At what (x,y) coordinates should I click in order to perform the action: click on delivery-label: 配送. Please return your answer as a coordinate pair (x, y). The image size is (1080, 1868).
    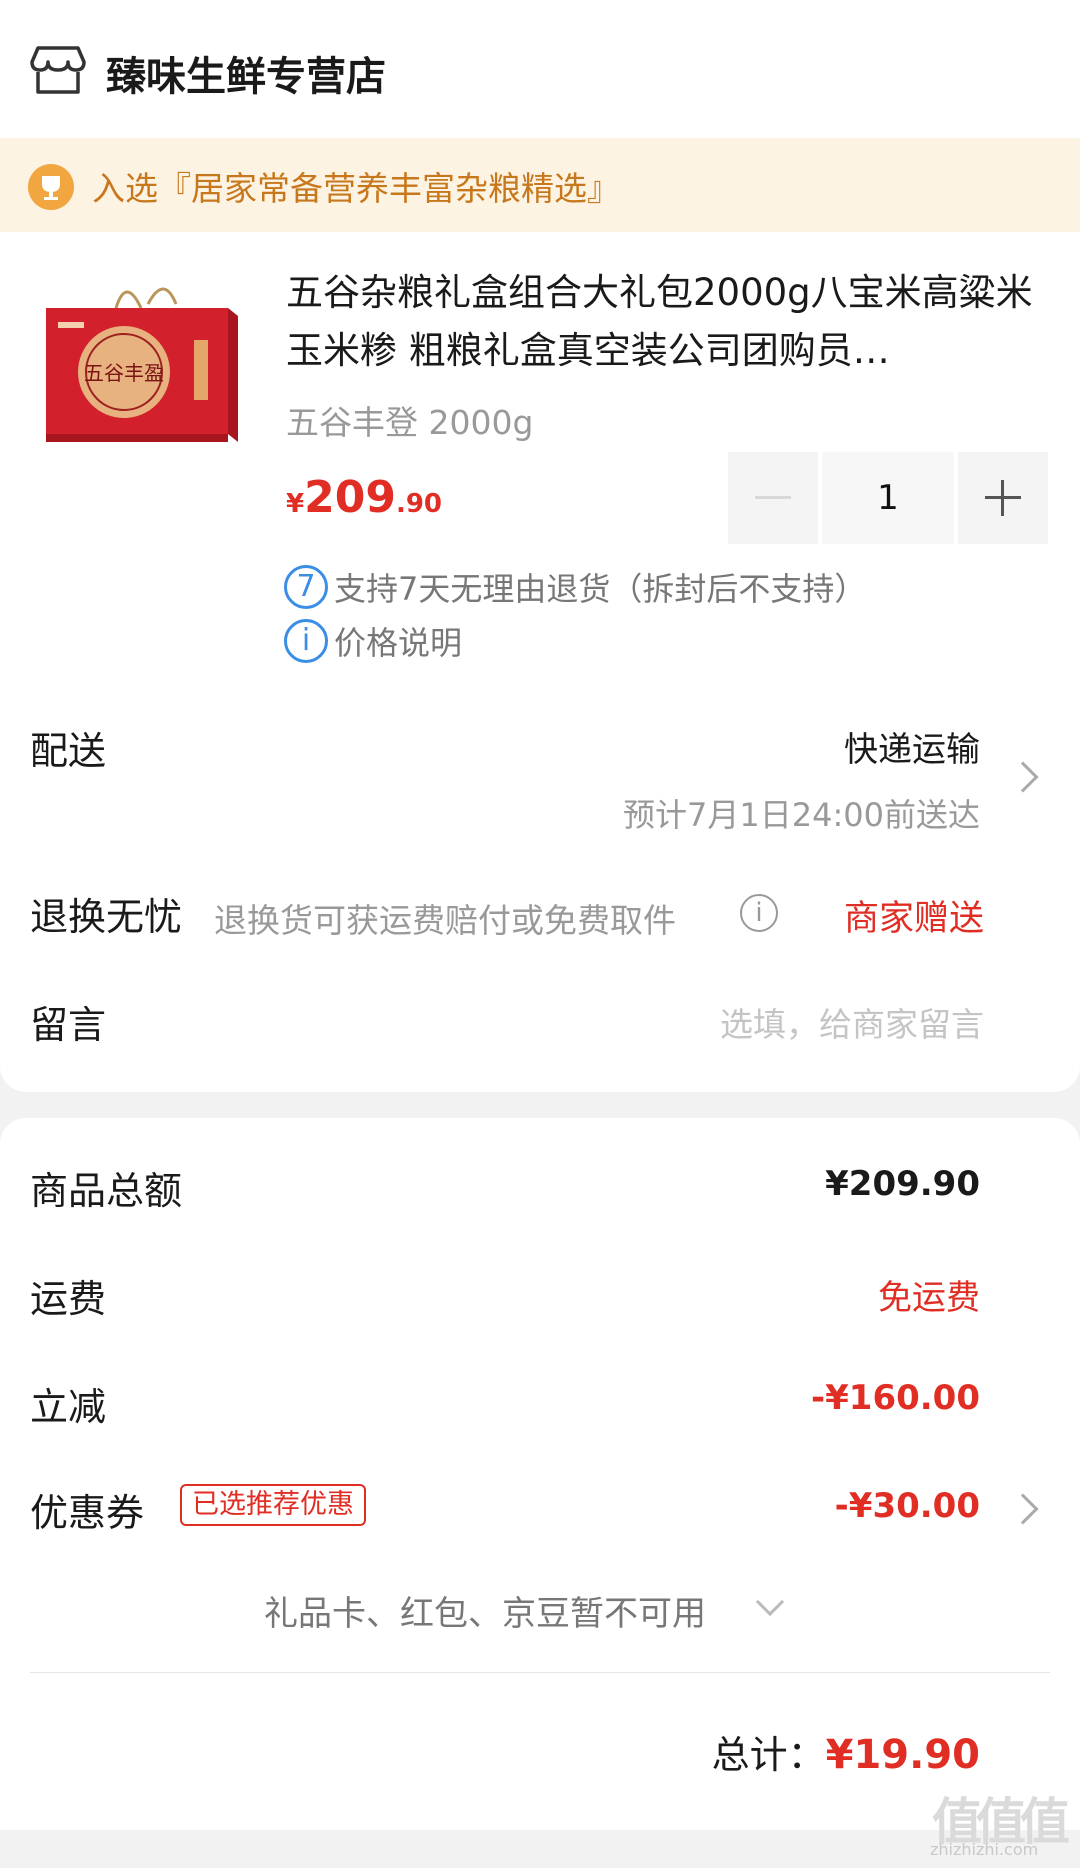
    Looking at the image, I should click on (68, 751).